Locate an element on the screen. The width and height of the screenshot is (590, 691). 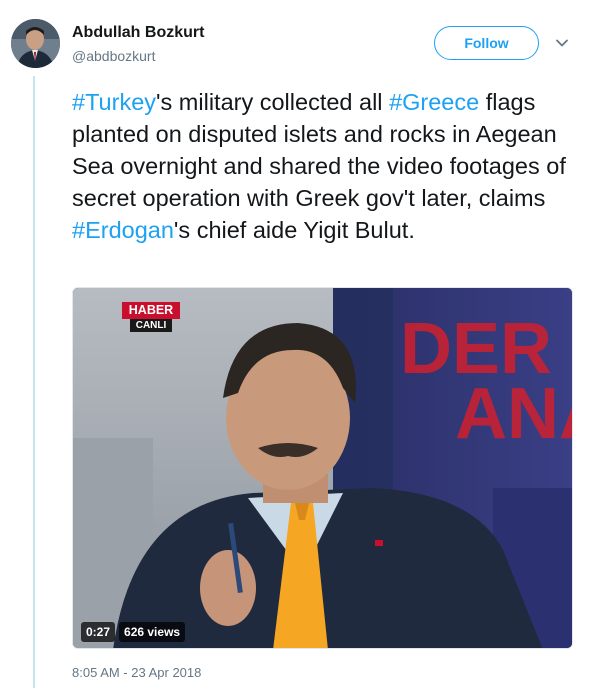
tweet-text-segment: 's military collected all is located at coordinates (273, 102).